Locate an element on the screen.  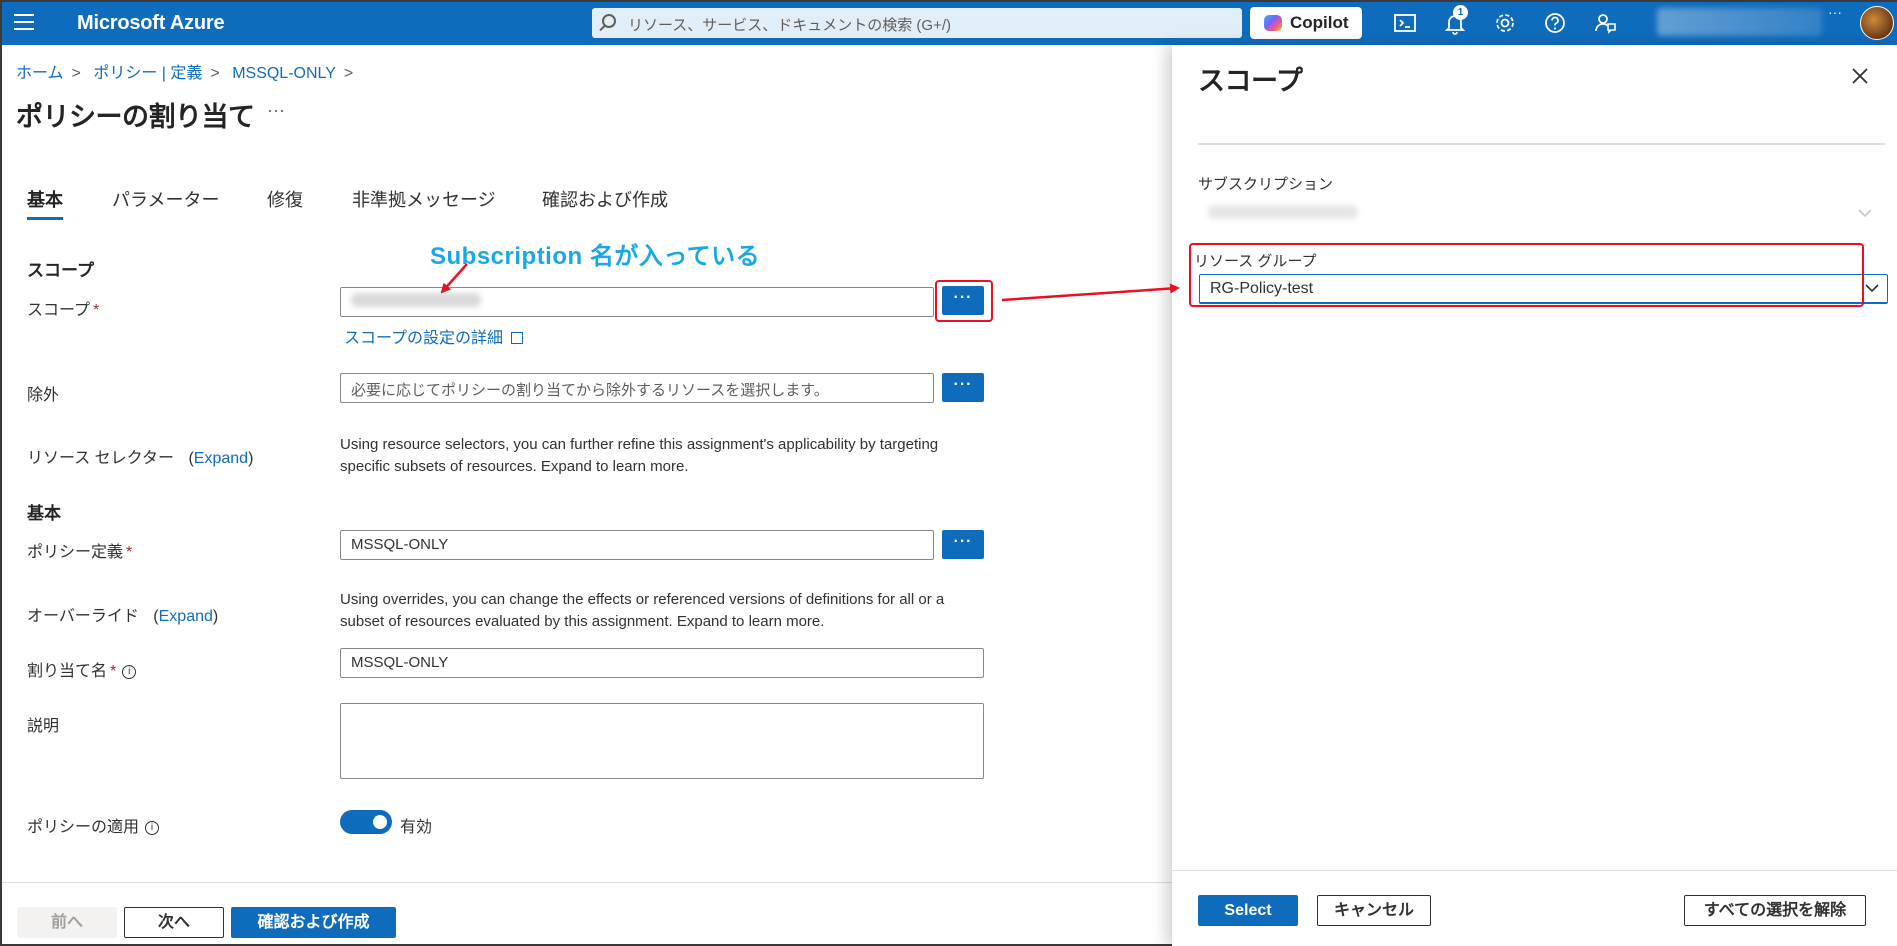
enforcement-label: ポリシーの適用 i is located at coordinates (93, 825).